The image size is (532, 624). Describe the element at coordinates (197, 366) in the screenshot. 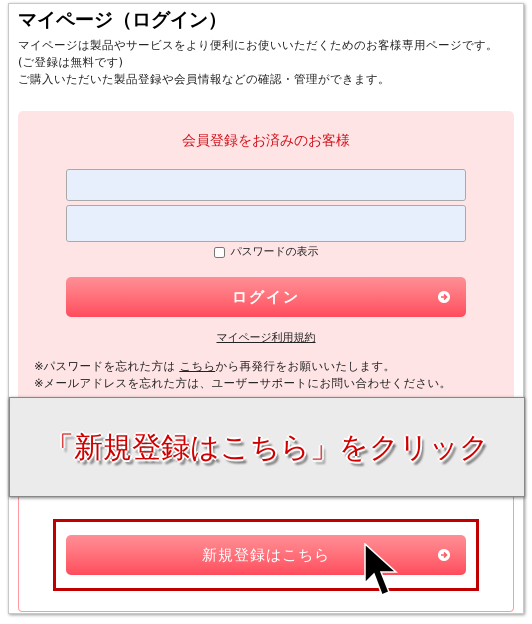

I see `reissue-link: こちら` at that location.